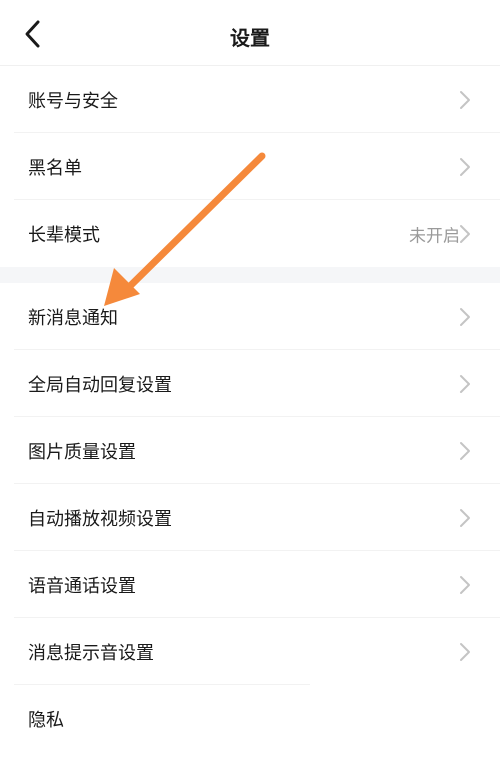 This screenshot has height=767, width=500. What do you see at coordinates (250, 651) in the screenshot?
I see `settings-item-message-sound: 消息提示音设置` at bounding box center [250, 651].